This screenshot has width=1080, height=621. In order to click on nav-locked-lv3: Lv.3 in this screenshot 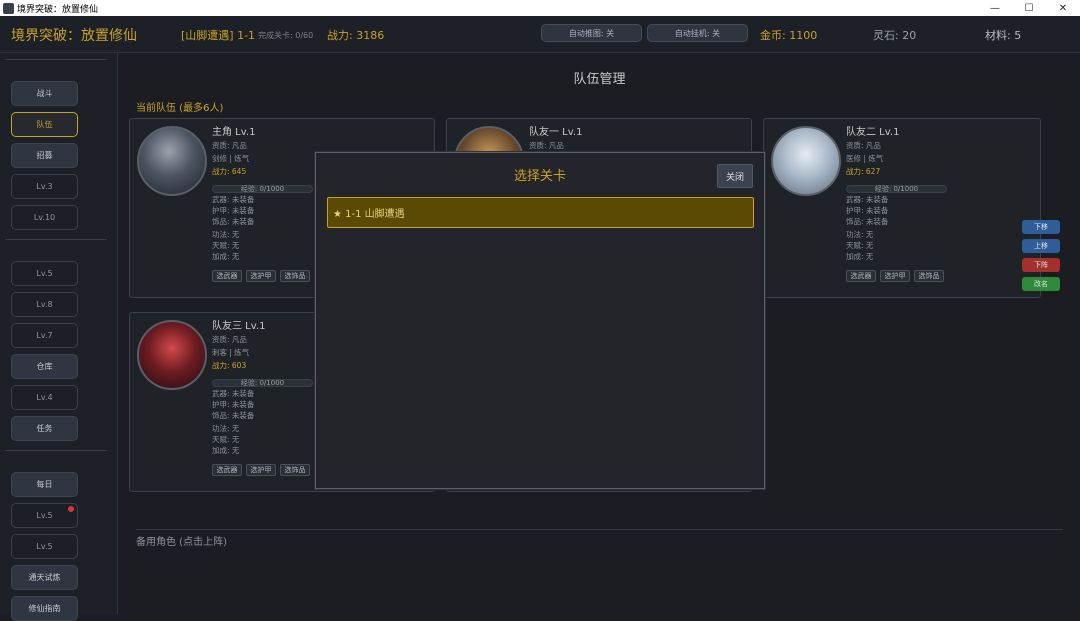, I will do `click(44, 186)`.